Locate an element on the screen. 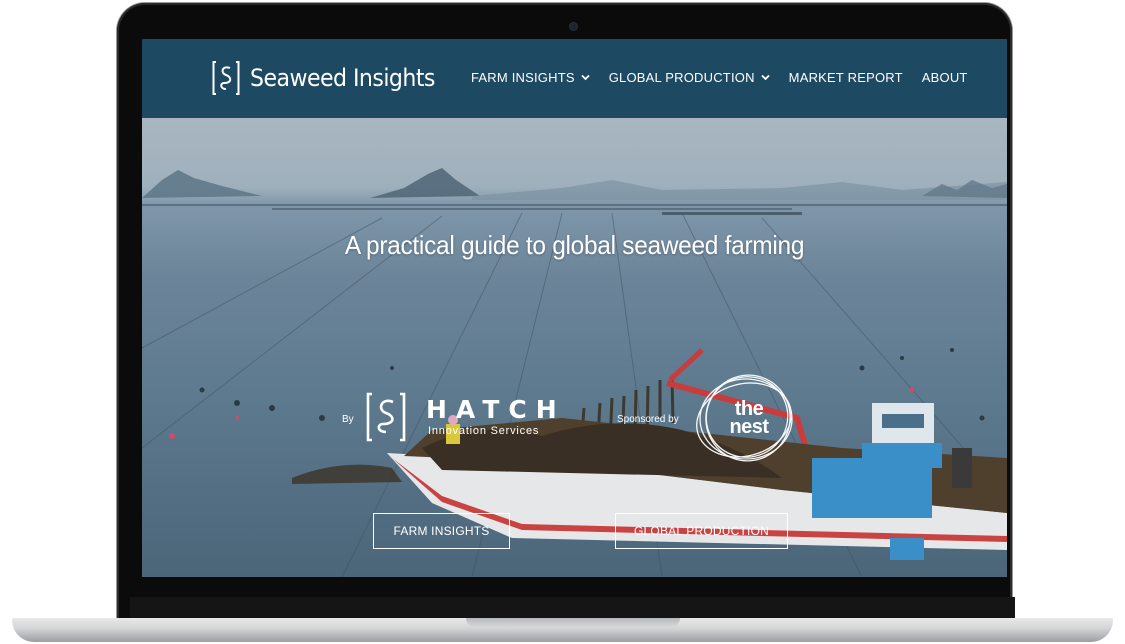 The height and width of the screenshot is (644, 1125). sponsor-wordmark: the nest is located at coordinates (749, 418).